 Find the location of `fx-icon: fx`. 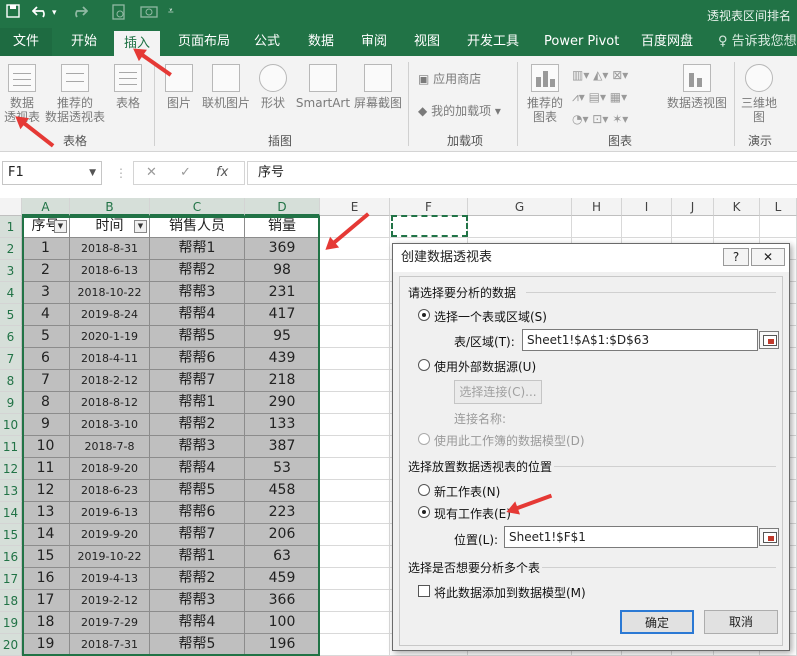

fx-icon: fx is located at coordinates (222, 172).